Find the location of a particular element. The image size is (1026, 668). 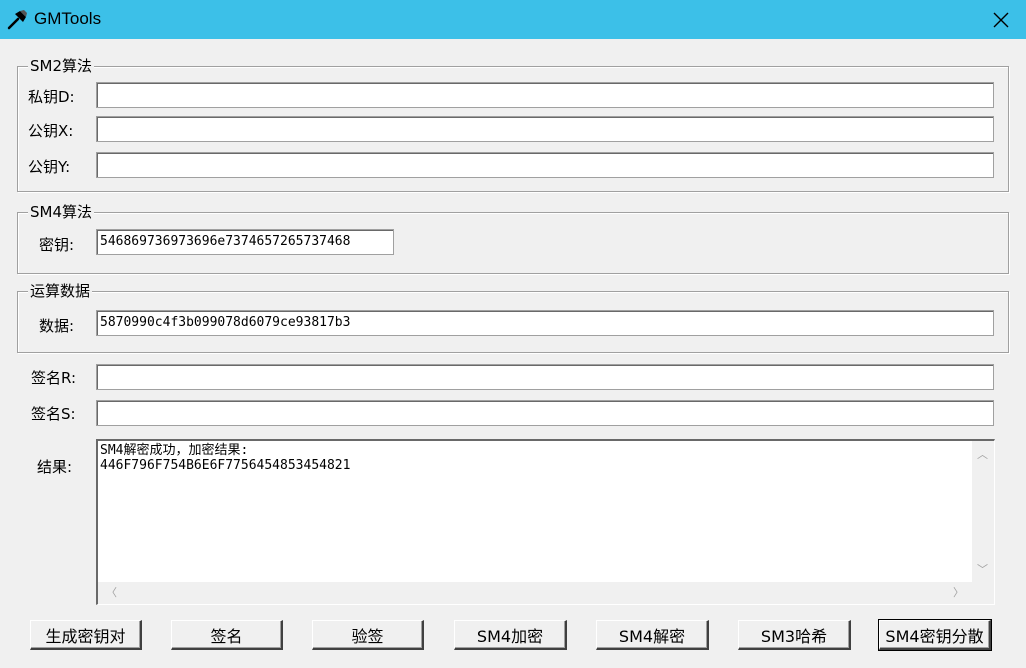

scroll-down-icon: ﹀ is located at coordinates (982, 570).